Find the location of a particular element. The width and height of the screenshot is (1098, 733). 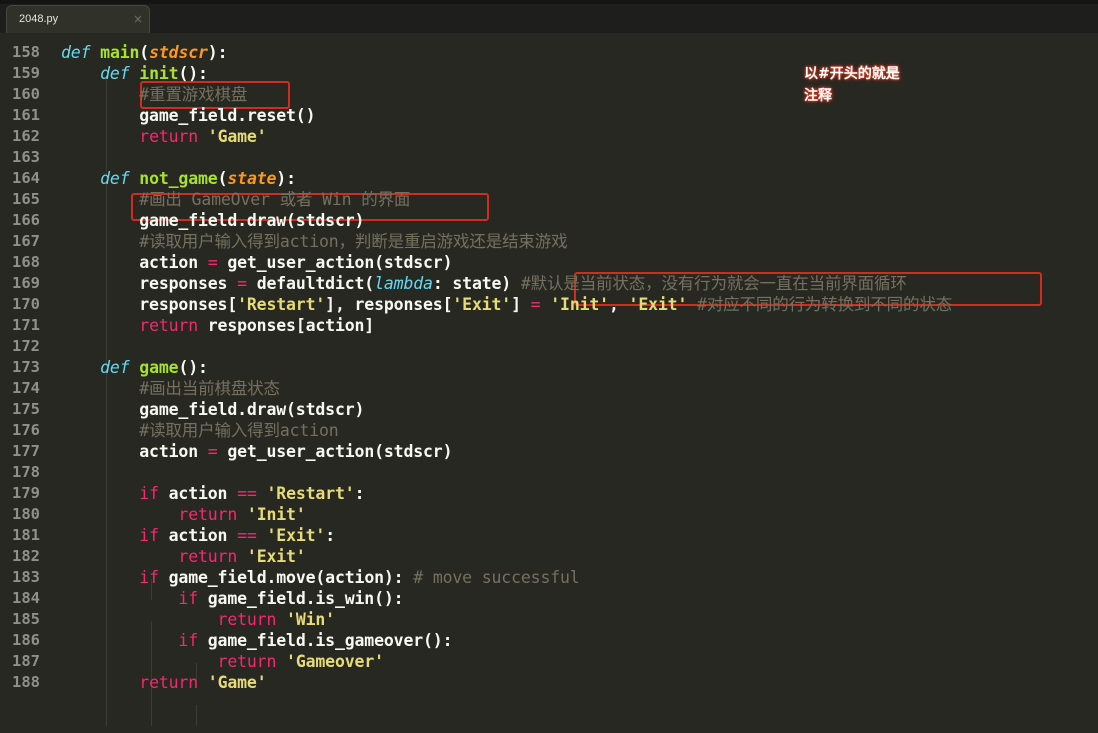

line-number: 163 is located at coordinates (26, 157).